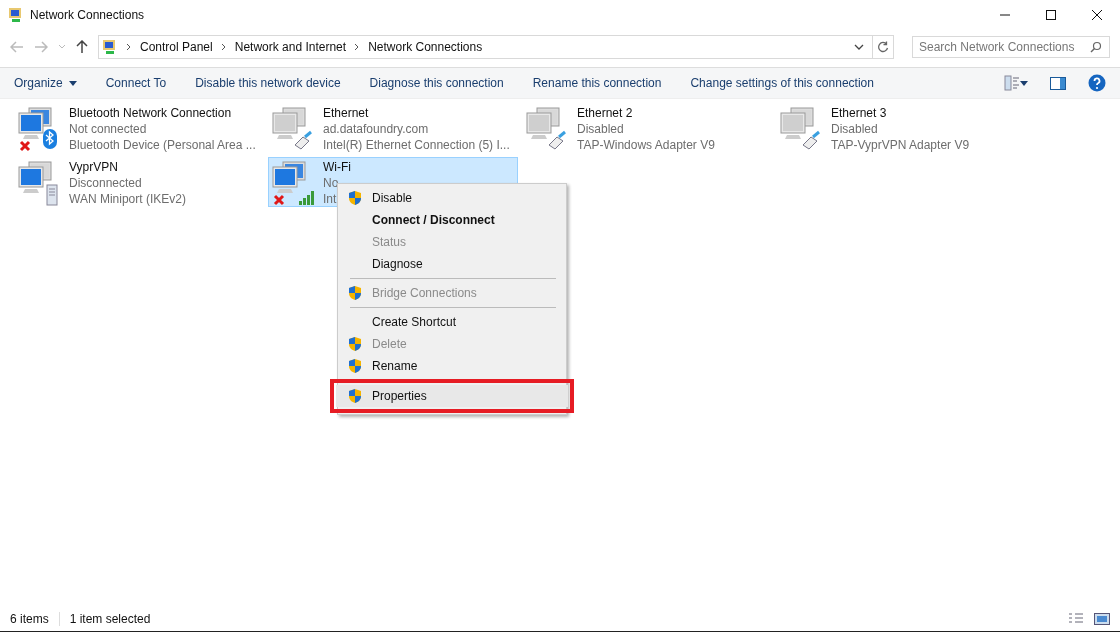 The width and height of the screenshot is (1120, 632). Describe the element at coordinates (346, 113) in the screenshot. I see `connection-name: Ethernet` at that location.